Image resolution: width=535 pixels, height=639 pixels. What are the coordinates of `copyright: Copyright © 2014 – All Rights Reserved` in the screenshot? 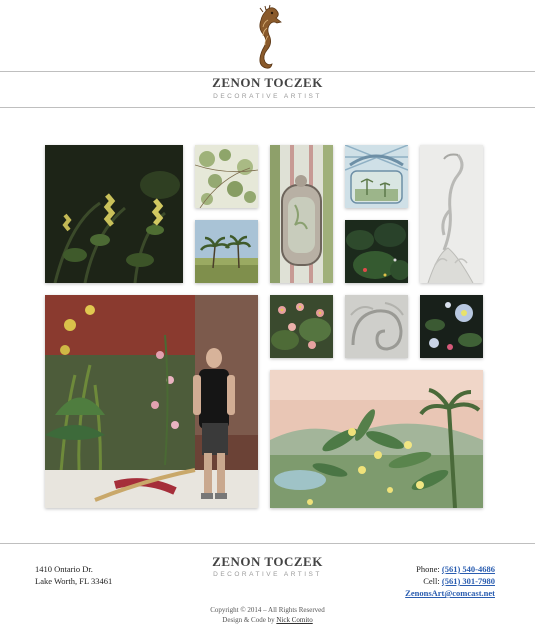 It's located at (267, 610).